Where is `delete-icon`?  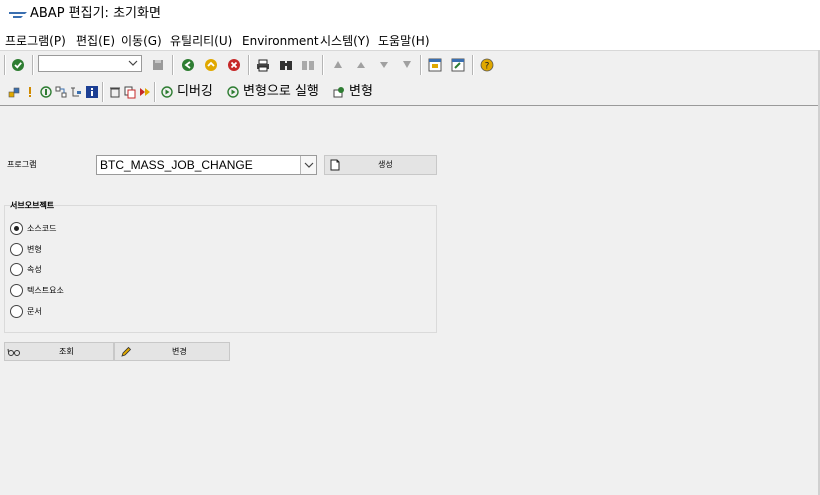
delete-icon is located at coordinates (115, 92).